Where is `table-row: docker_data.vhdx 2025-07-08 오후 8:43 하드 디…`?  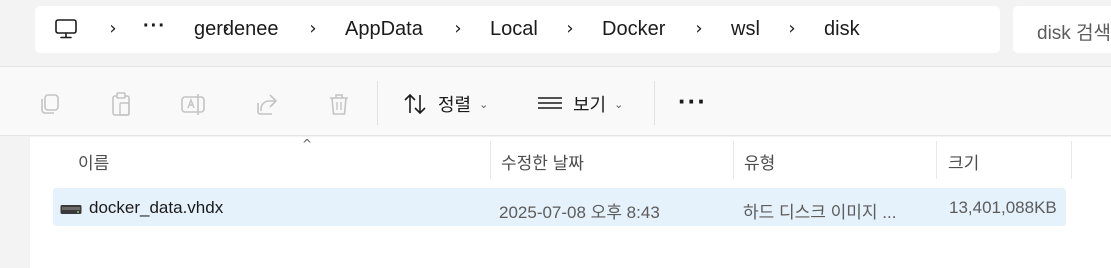
table-row: docker_data.vhdx 2025-07-08 오후 8:43 하드 디… is located at coordinates (559, 207).